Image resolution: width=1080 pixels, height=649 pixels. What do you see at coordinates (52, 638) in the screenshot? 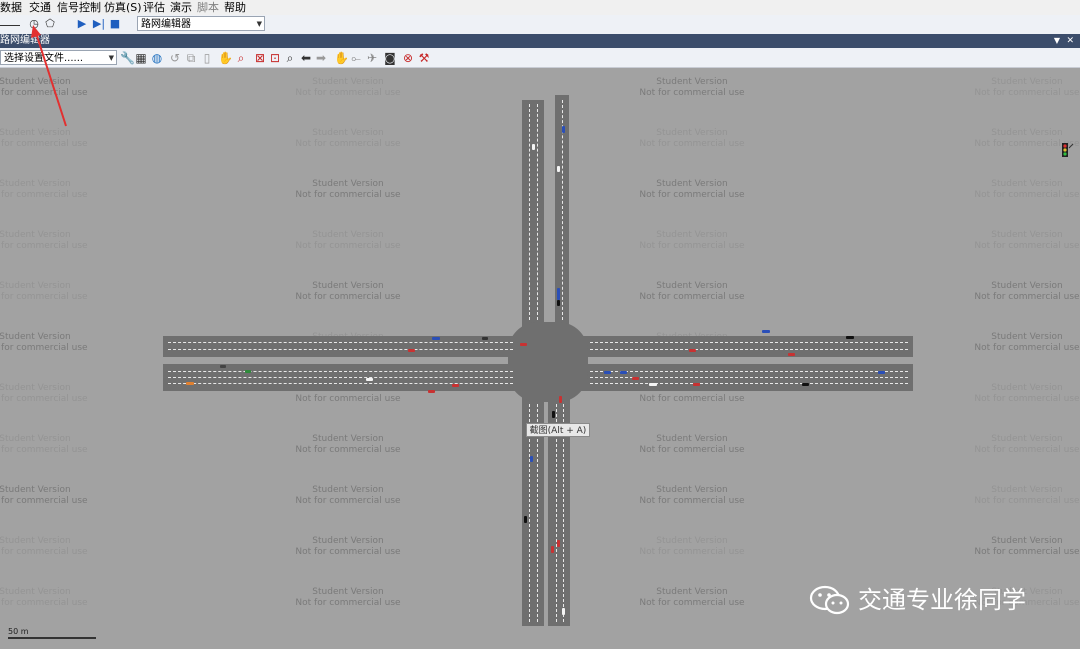
I see `scale-bar` at bounding box center [52, 638].